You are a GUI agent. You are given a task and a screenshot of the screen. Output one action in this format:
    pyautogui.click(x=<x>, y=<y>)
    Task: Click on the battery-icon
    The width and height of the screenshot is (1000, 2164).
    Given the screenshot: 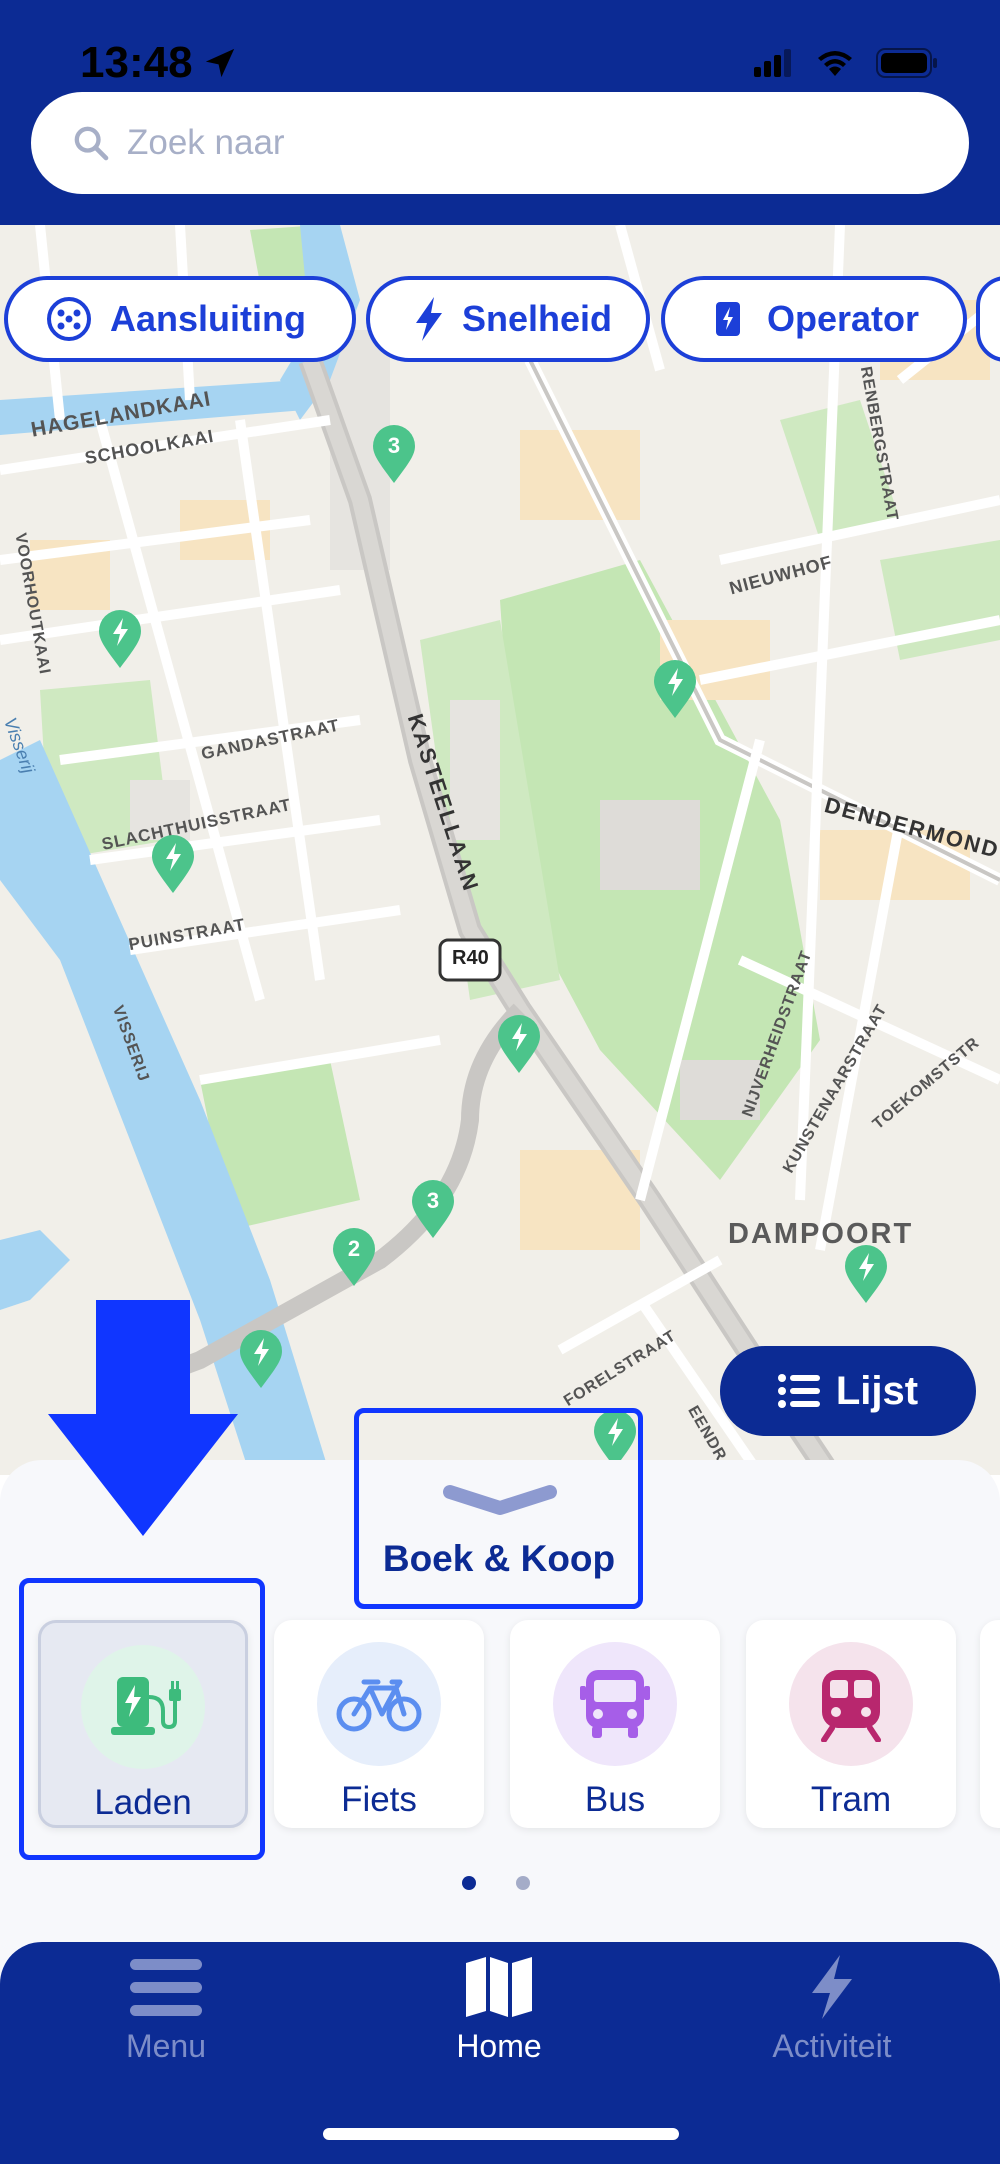 What is the action you would take?
    pyautogui.click(x=906, y=63)
    